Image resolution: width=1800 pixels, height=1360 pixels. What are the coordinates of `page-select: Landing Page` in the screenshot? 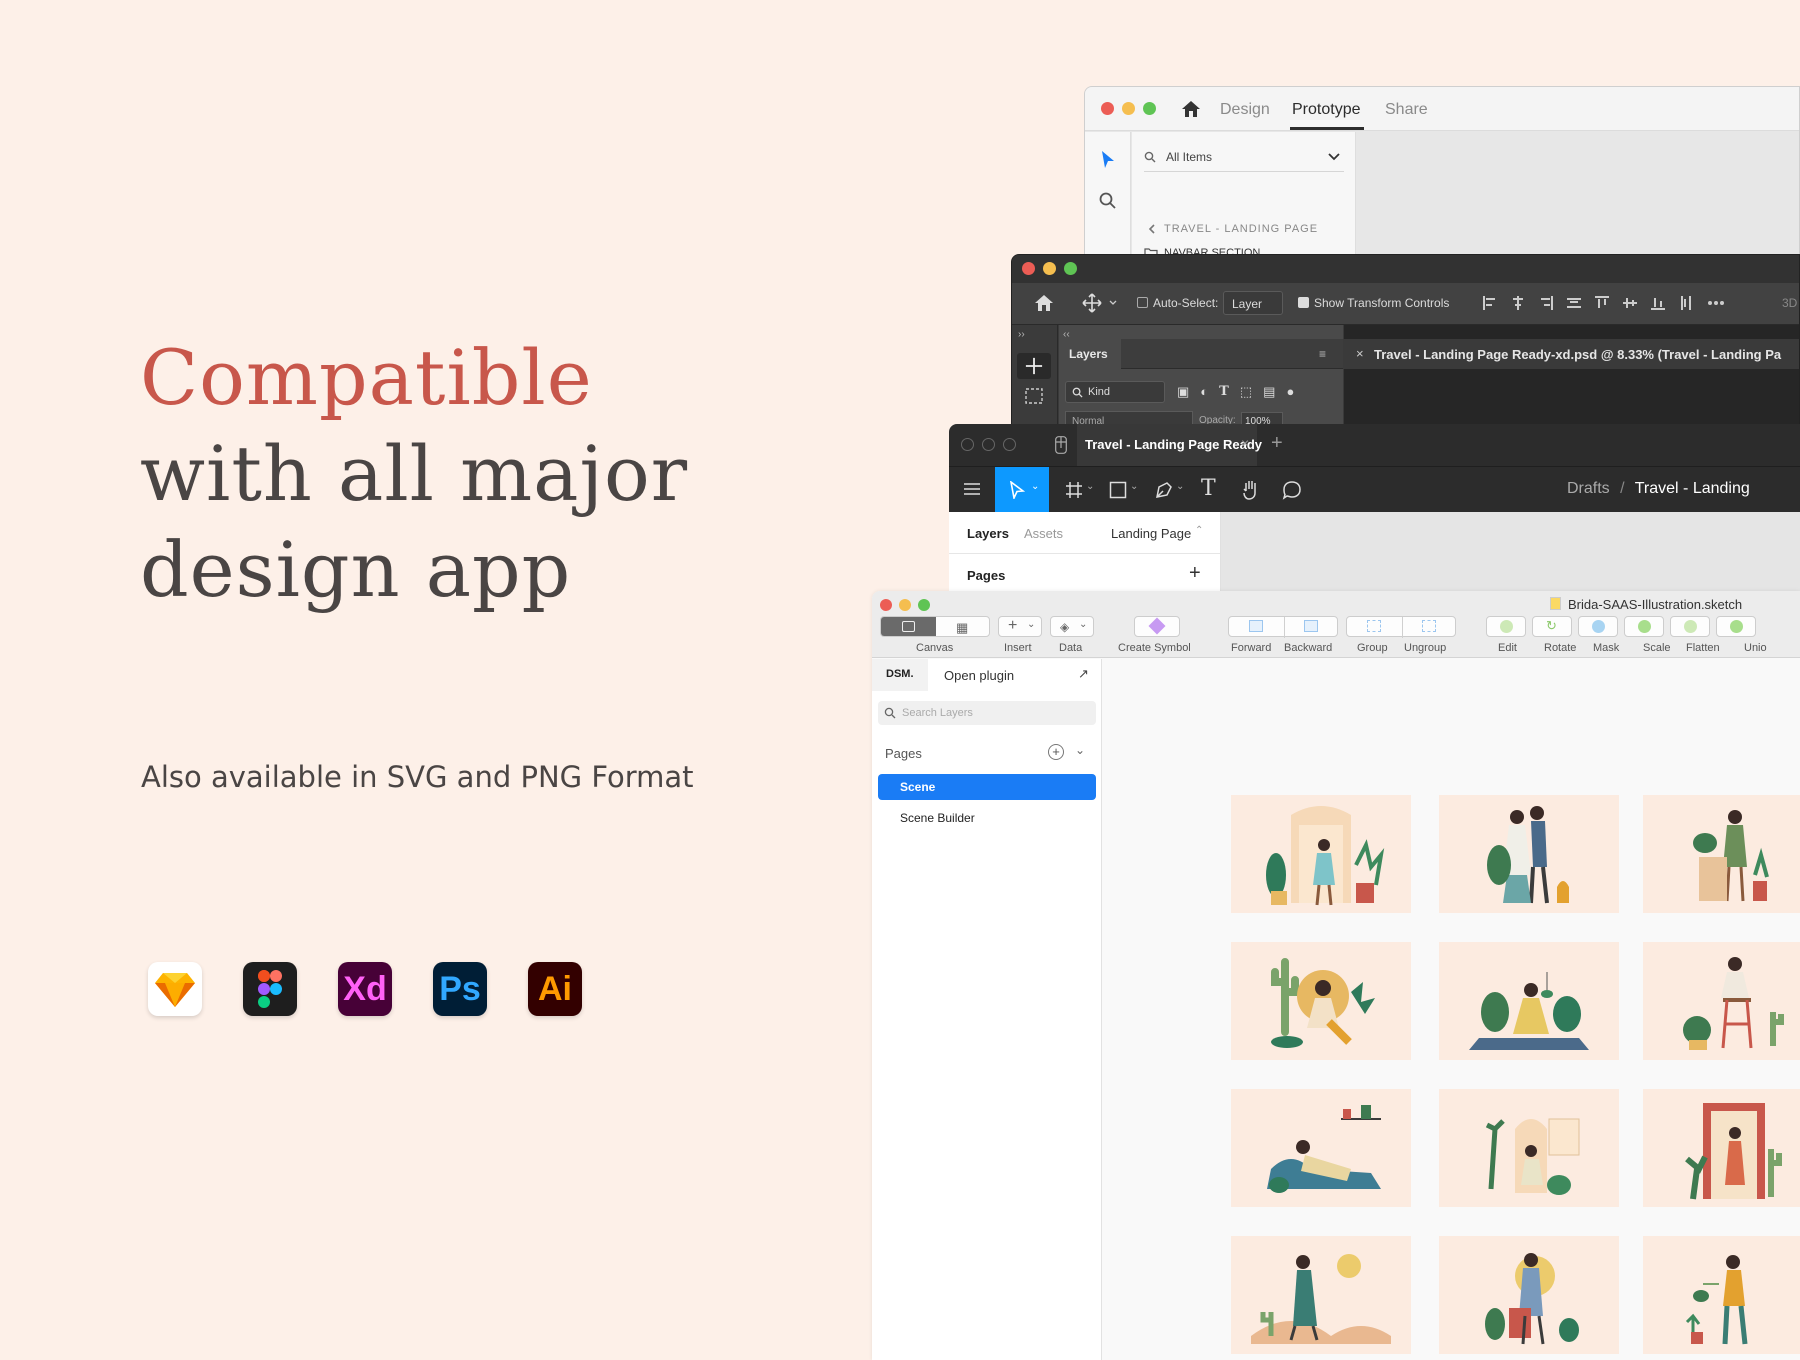 It's located at (1151, 533).